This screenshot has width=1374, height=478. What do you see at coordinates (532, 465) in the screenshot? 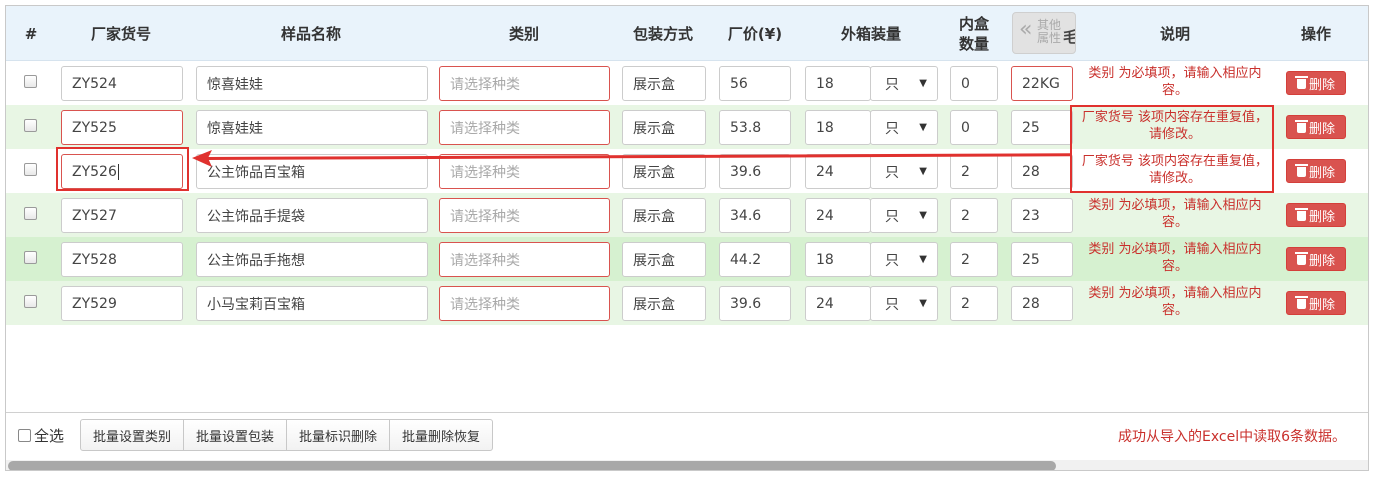
I see `scrollbar-thumb` at bounding box center [532, 465].